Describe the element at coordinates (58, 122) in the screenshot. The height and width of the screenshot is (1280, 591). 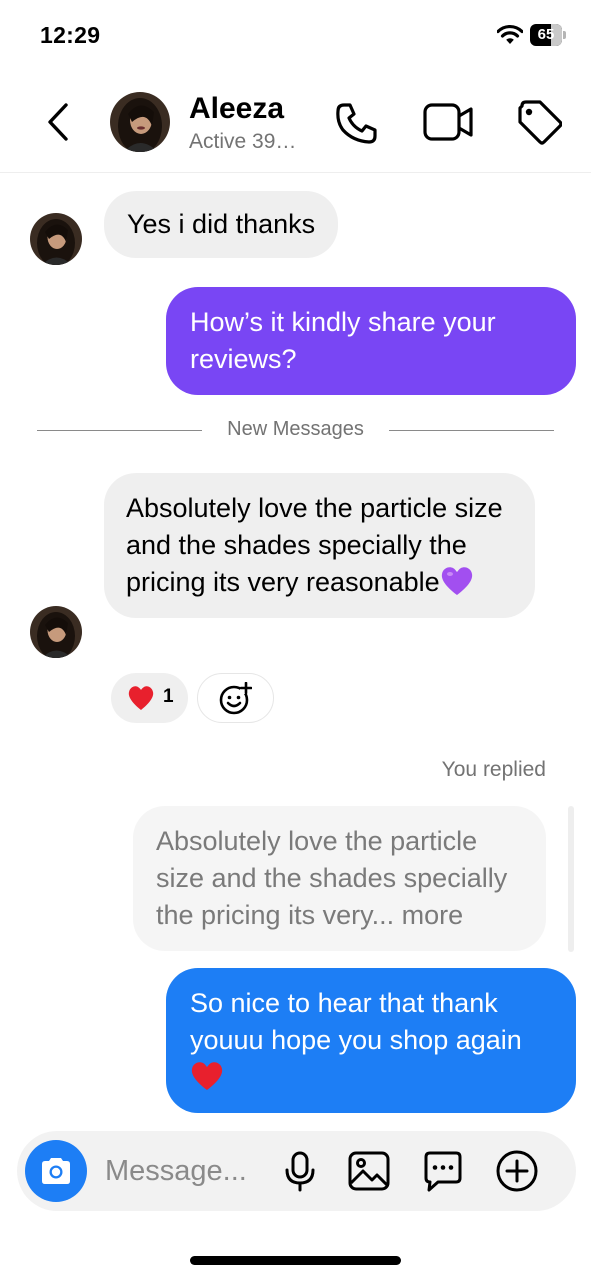
I see `back-icon` at that location.